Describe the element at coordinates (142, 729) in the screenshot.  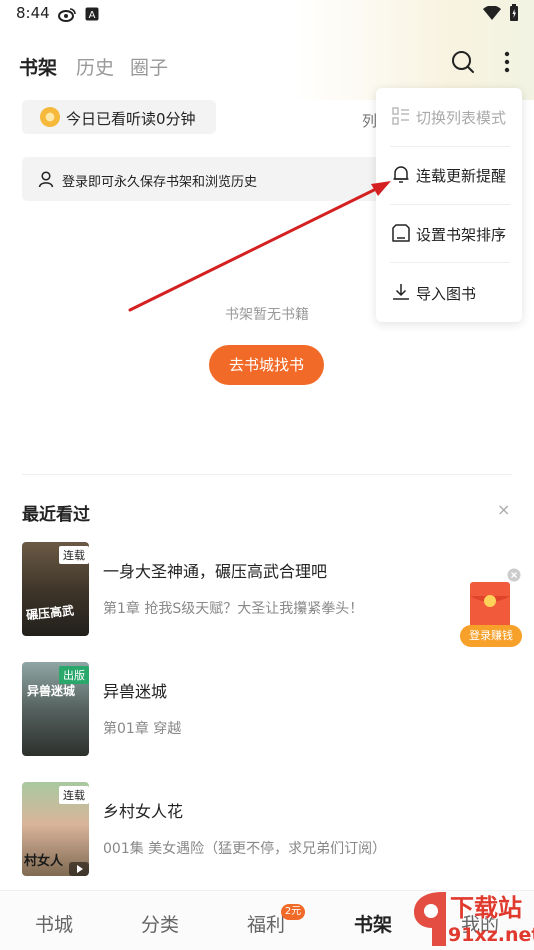
I see `book-last-chapter: 第01章 穿越` at that location.